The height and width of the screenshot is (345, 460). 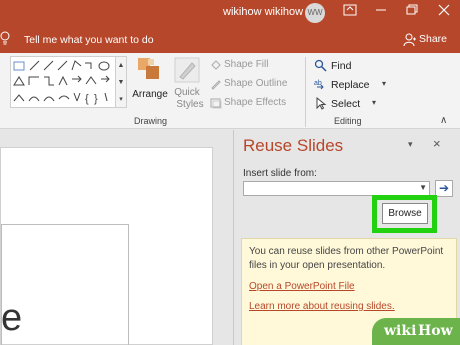 What do you see at coordinates (336, 188) in the screenshot?
I see `insert-slide-input: ▼` at bounding box center [336, 188].